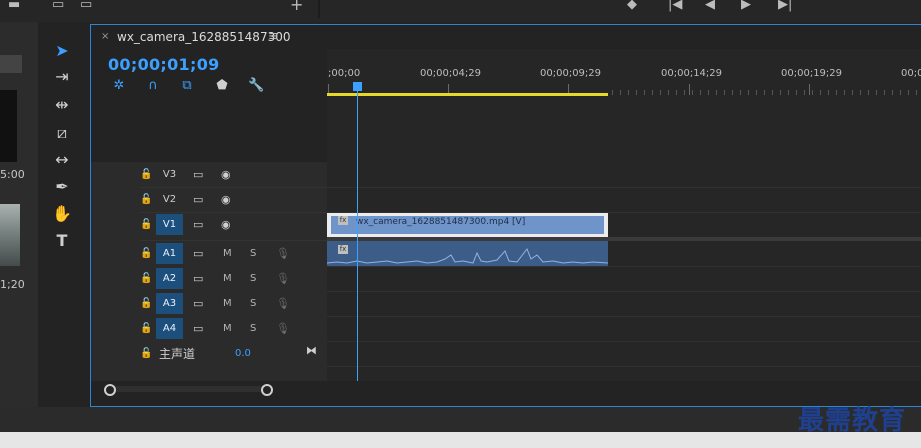  What do you see at coordinates (153, 86) in the screenshot?
I see `snap-magnet-icon: ∩` at bounding box center [153, 86].